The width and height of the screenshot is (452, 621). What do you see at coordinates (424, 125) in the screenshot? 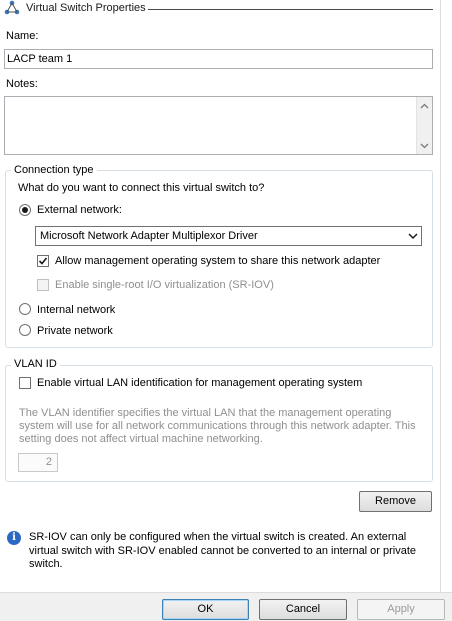
I see `notes-scrollbar` at bounding box center [424, 125].